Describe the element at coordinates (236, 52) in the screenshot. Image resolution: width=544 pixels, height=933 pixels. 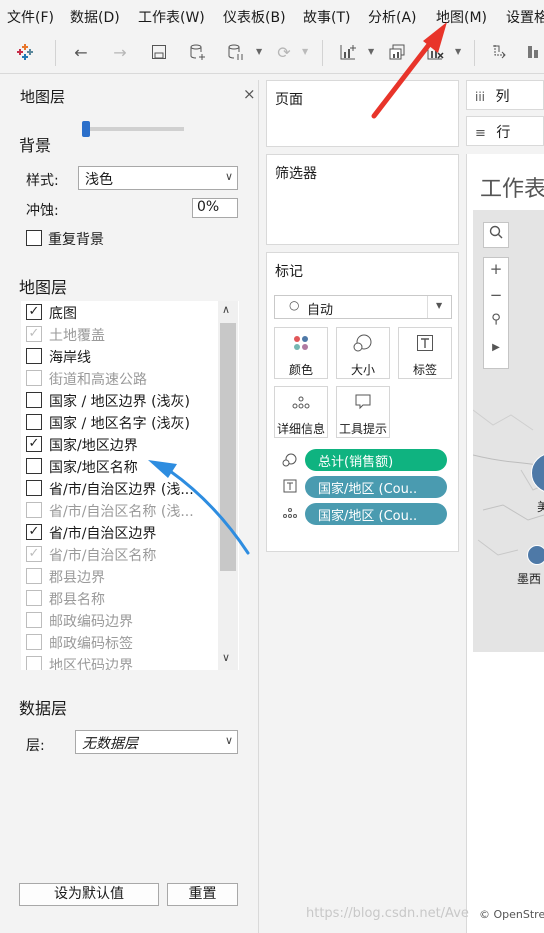
I see `pause-datasource-icon` at that location.